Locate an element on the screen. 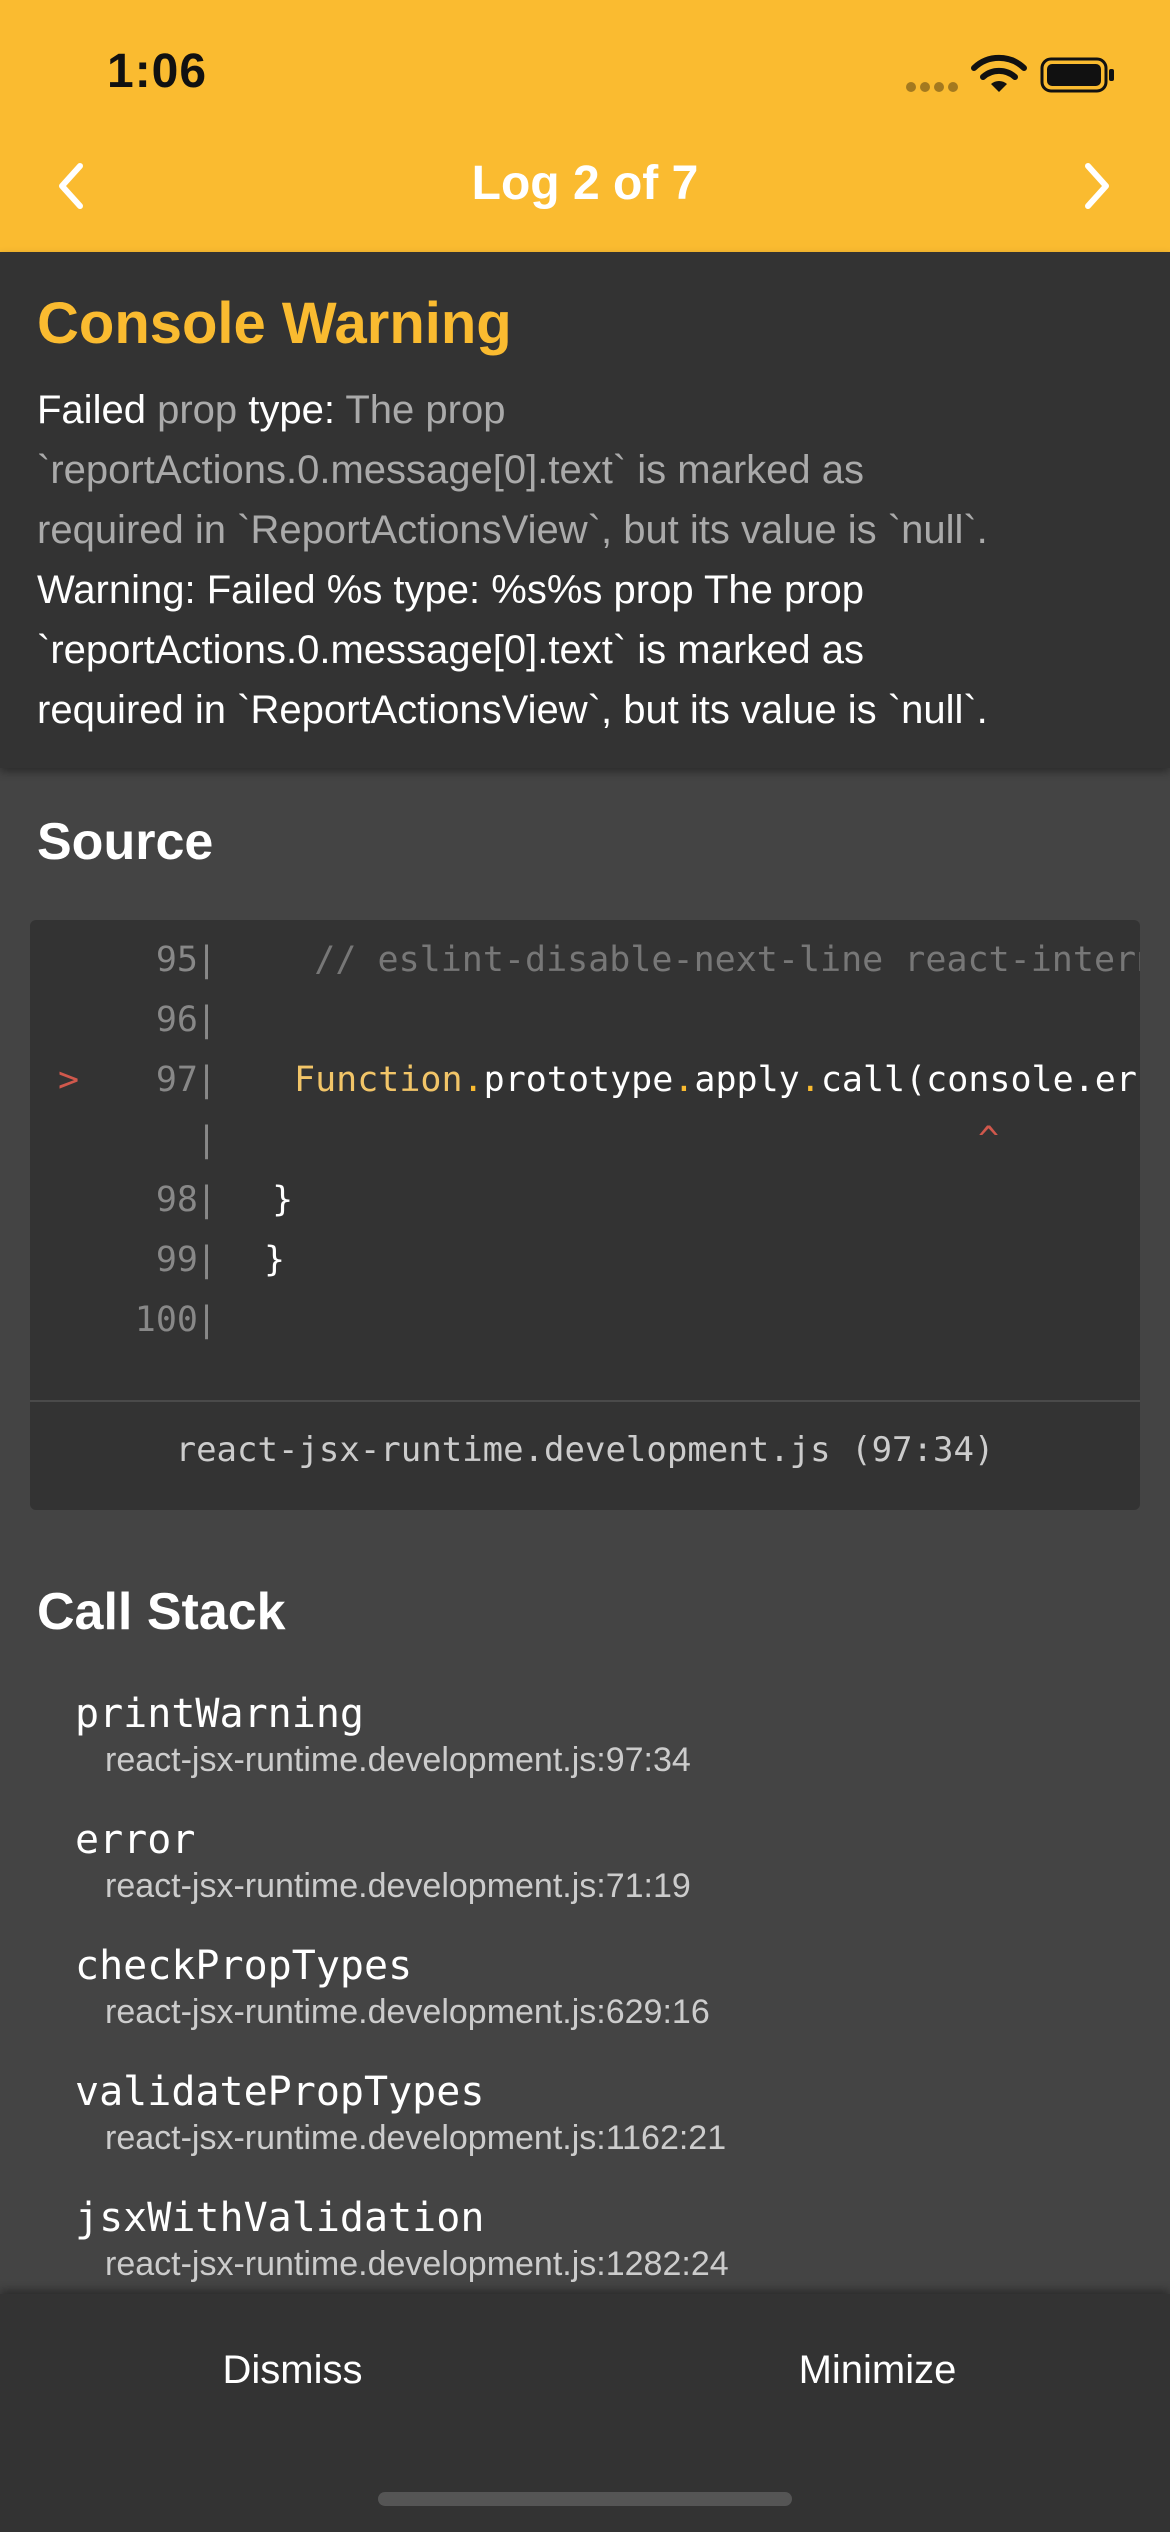 This screenshot has height=2532, width=1170. code-line-number: 97 is located at coordinates (176, 1080).